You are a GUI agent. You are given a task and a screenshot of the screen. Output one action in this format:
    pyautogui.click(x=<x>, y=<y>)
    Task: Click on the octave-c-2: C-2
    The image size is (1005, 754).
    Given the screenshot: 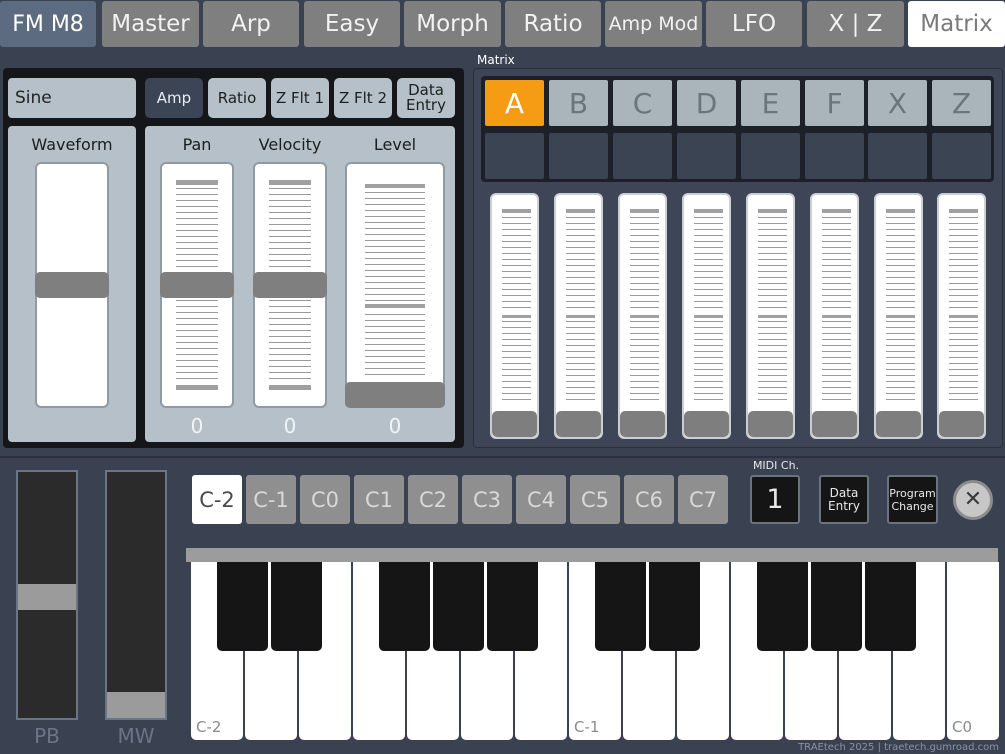 What is the action you would take?
    pyautogui.click(x=217, y=499)
    